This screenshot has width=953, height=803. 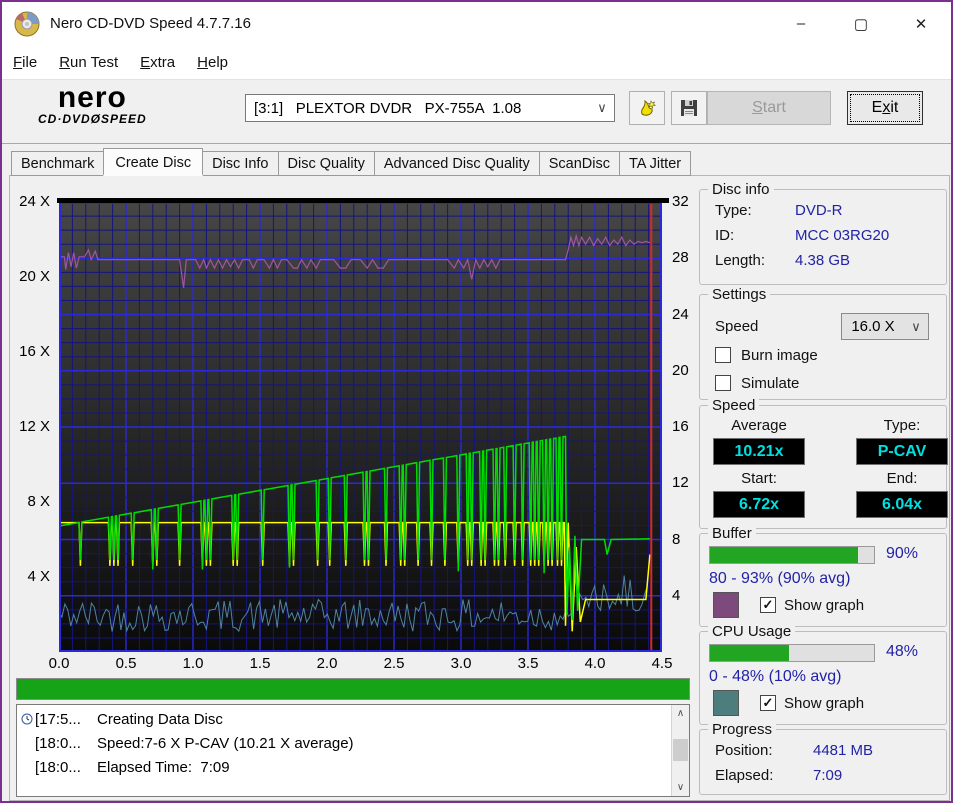 I want to click on position-label: Position:, so click(x=744, y=750).